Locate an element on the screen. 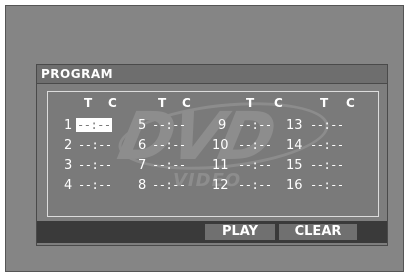 The image size is (409, 275). panel-title: PROGRAM is located at coordinates (77, 74).